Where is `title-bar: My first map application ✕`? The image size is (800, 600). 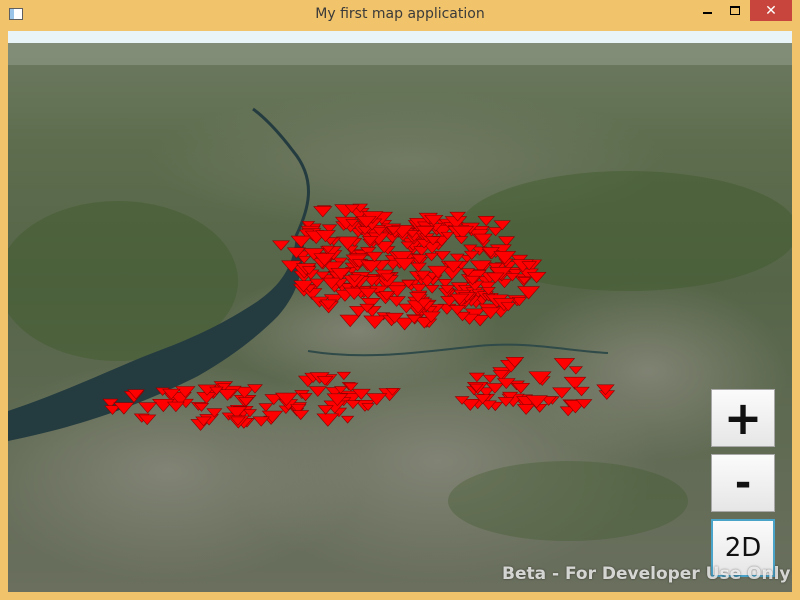
title-bar: My first map application ✕ is located at coordinates (400, 15).